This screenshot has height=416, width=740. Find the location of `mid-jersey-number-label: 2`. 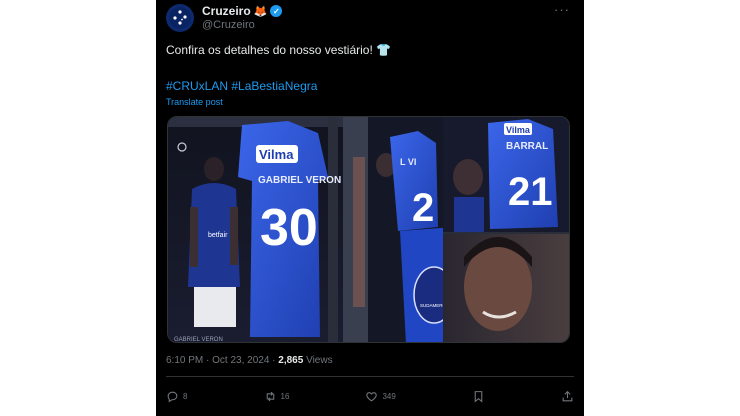

mid-jersey-number-label: 2 is located at coordinates (423, 208).